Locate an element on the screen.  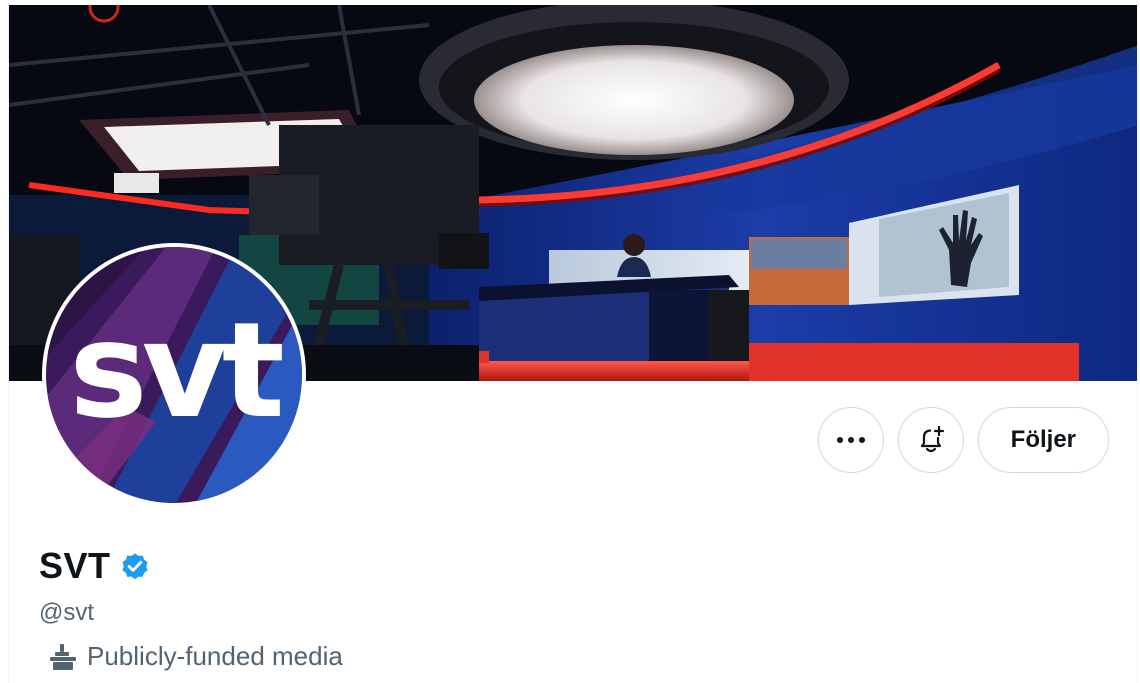
affiliation-label: Publicly-funded media is located at coordinates (195, 656).